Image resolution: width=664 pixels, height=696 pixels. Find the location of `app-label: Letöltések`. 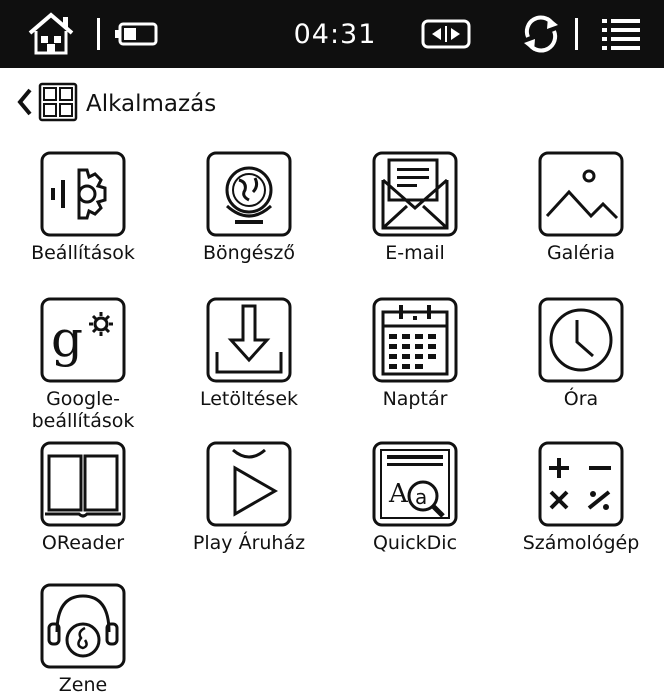

app-label: Letöltések is located at coordinates (249, 399).